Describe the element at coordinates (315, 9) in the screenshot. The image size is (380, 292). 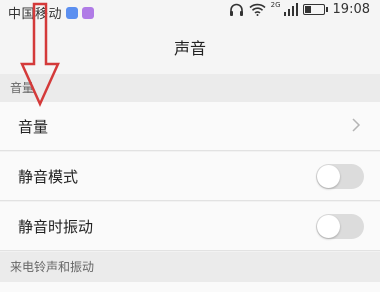
I see `battery-icon` at that location.